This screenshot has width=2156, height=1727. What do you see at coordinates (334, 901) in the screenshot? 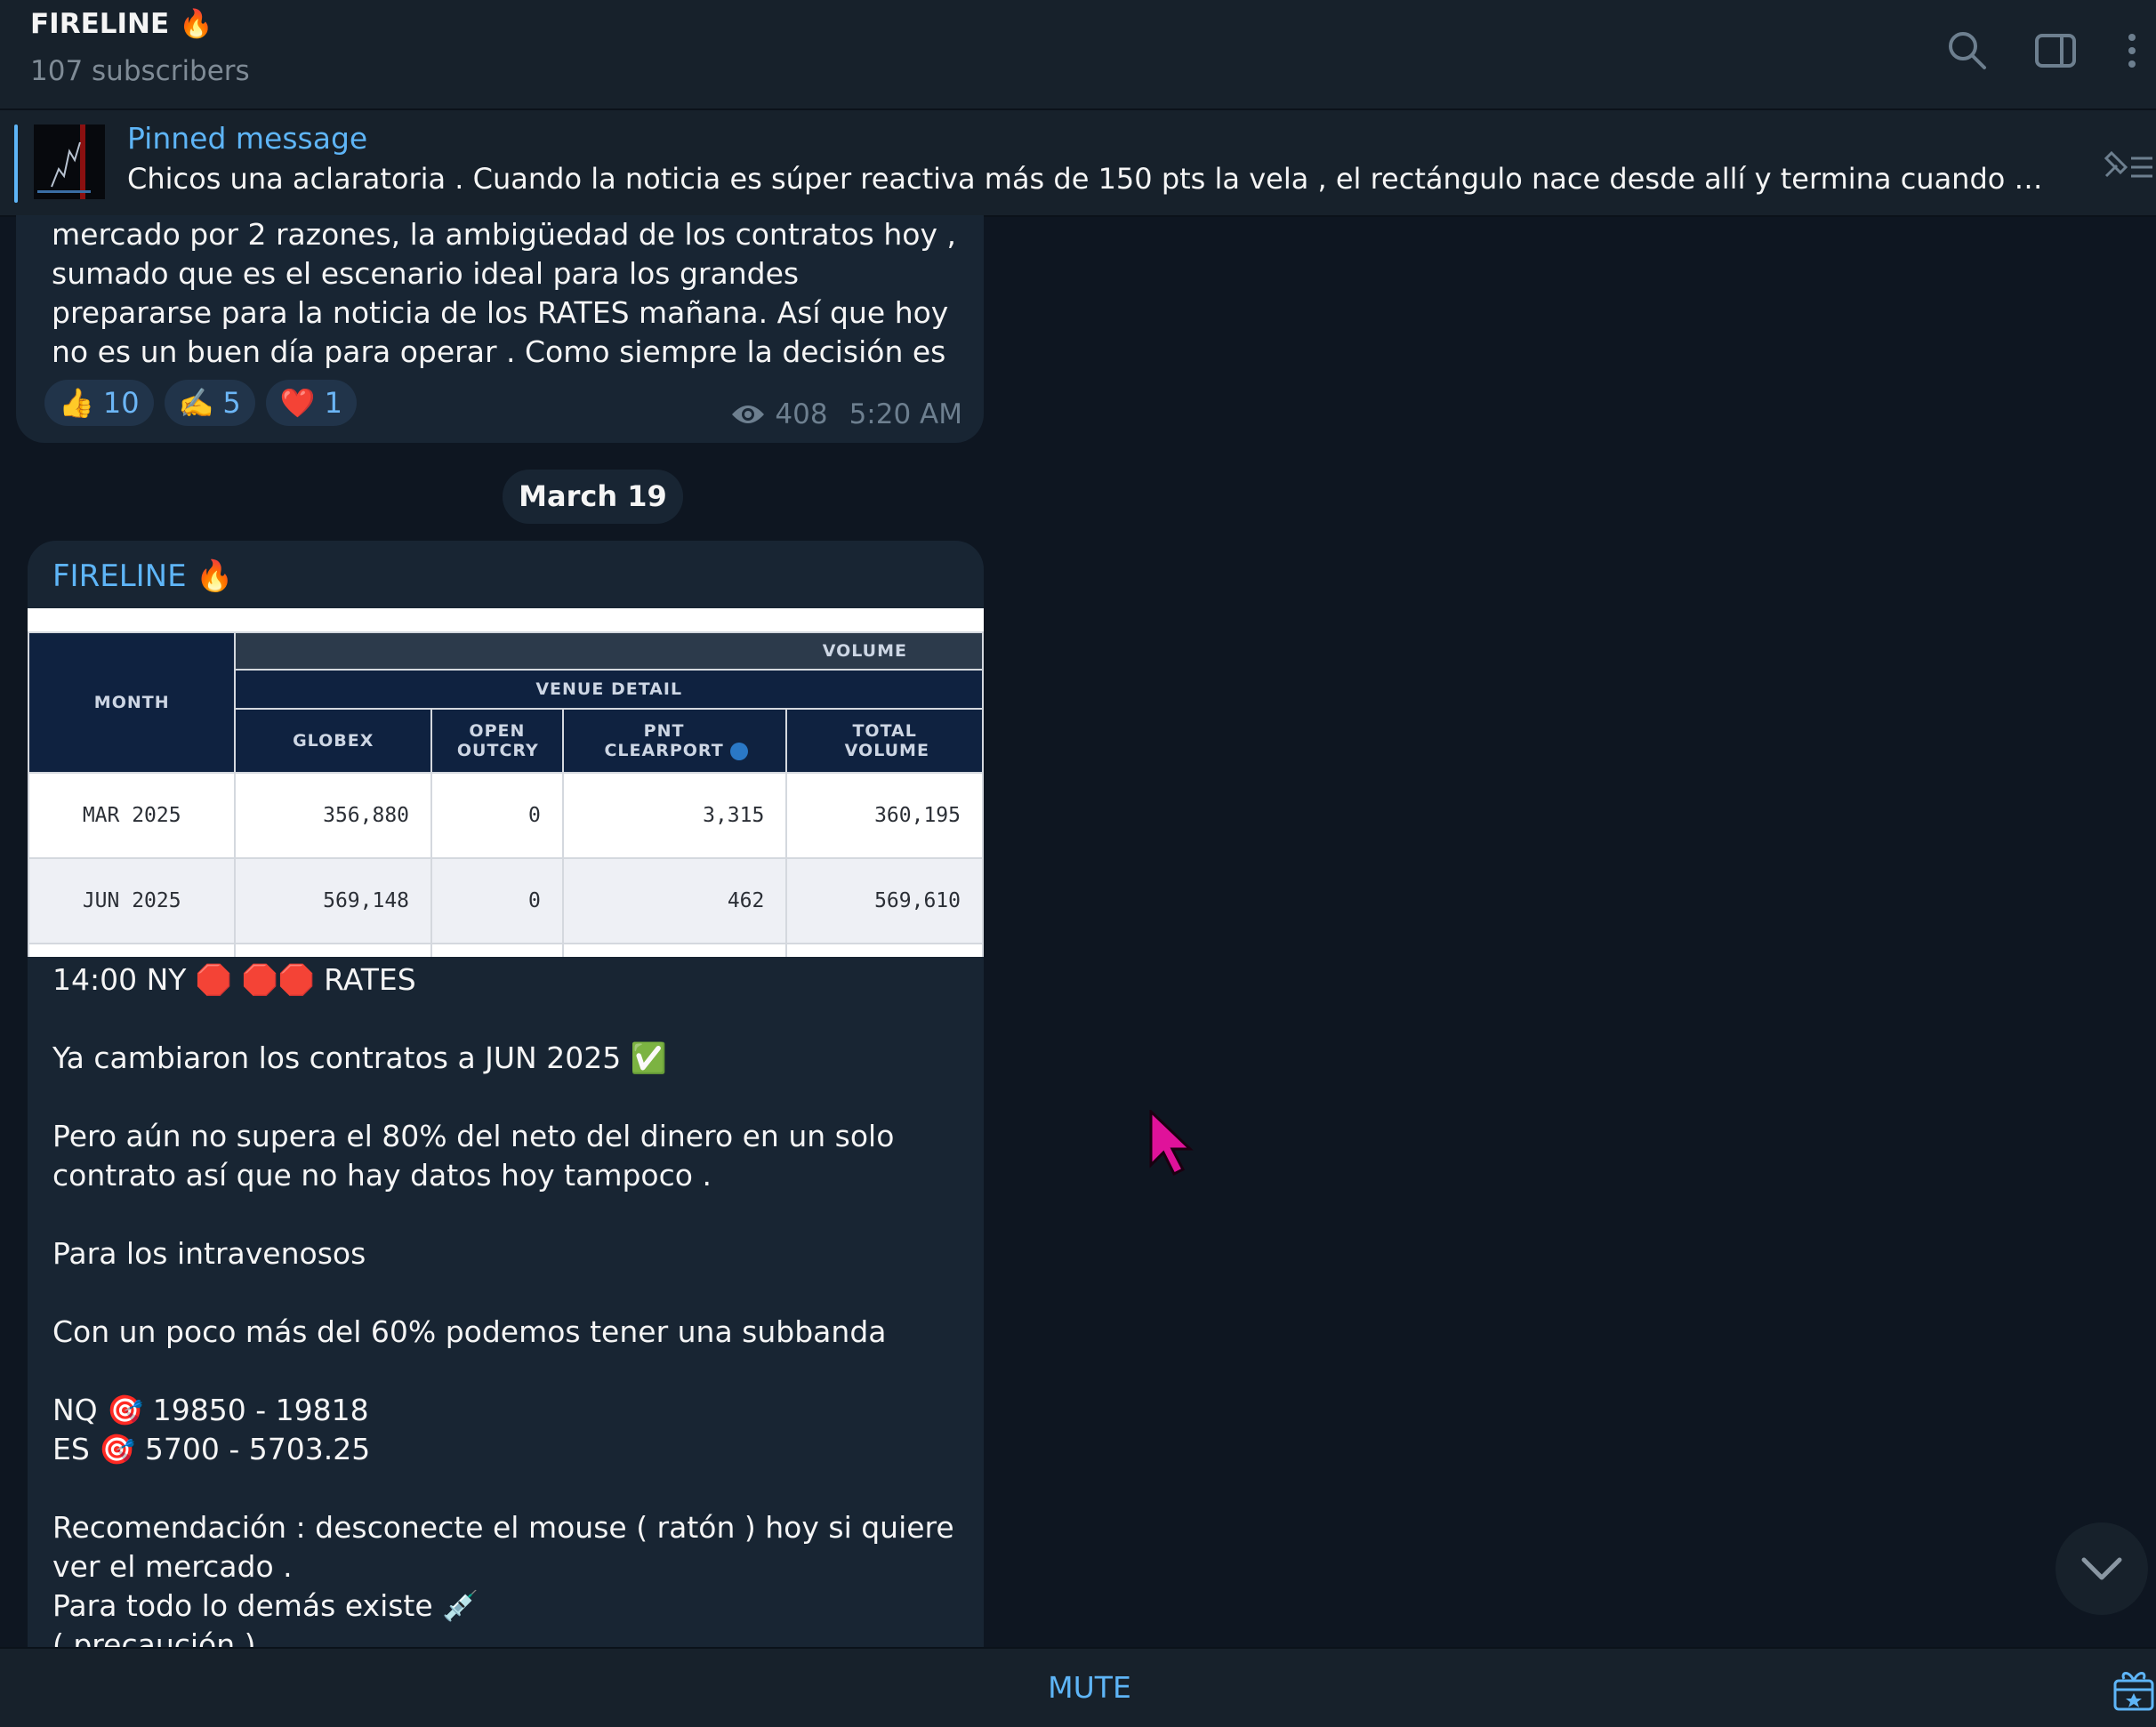
I see `cell-globex: 569,148` at bounding box center [334, 901].